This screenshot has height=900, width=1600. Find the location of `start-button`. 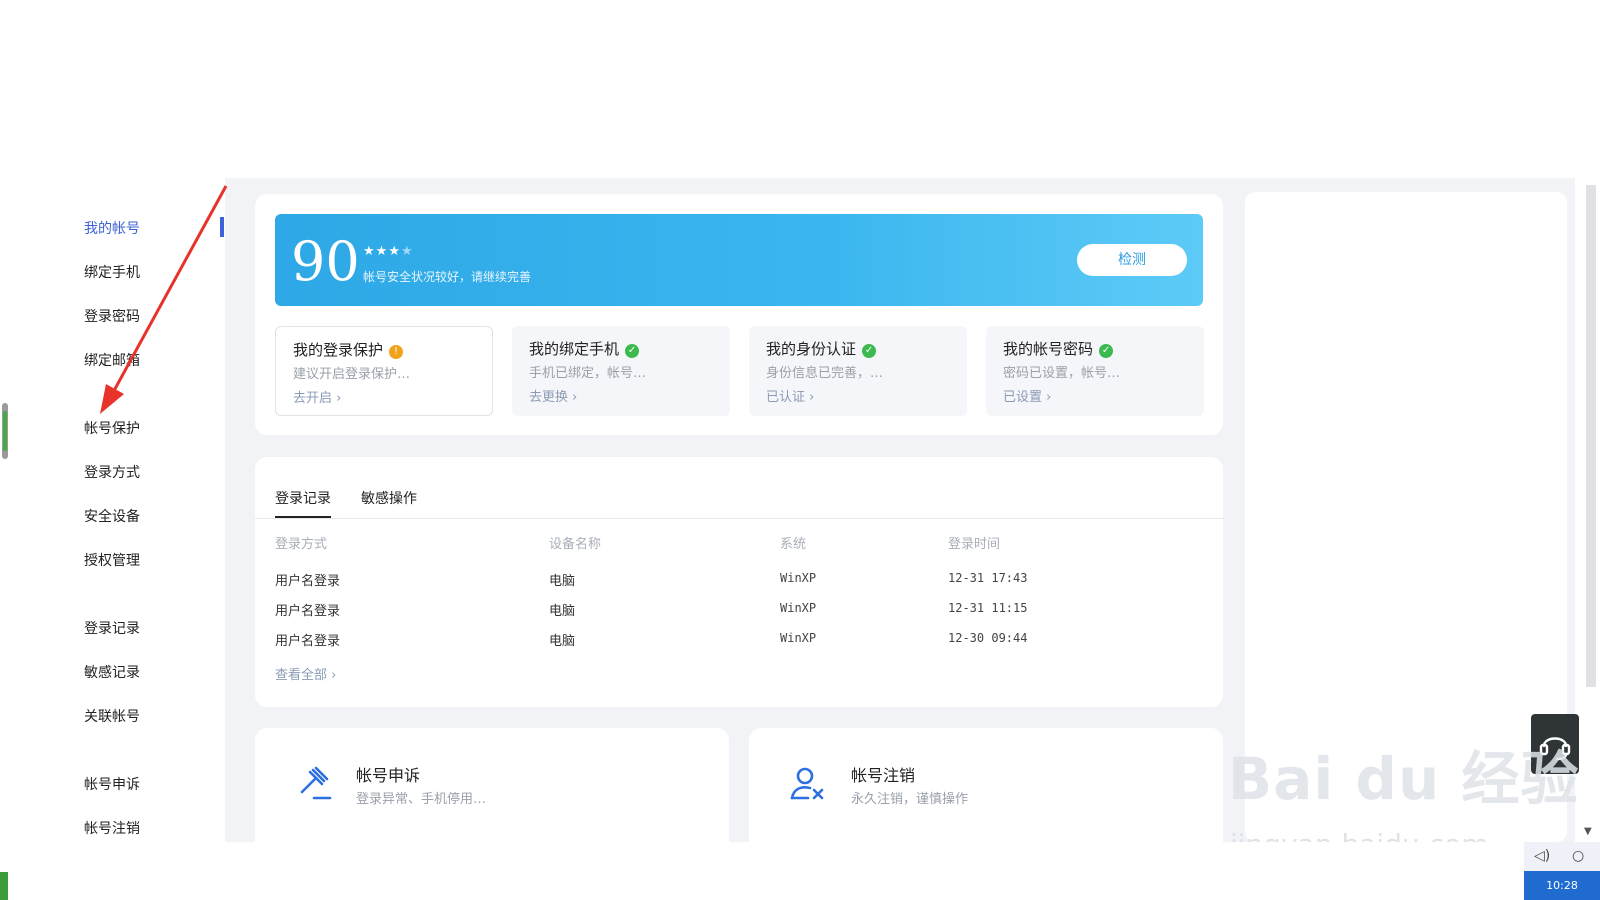

start-button is located at coordinates (4, 886).